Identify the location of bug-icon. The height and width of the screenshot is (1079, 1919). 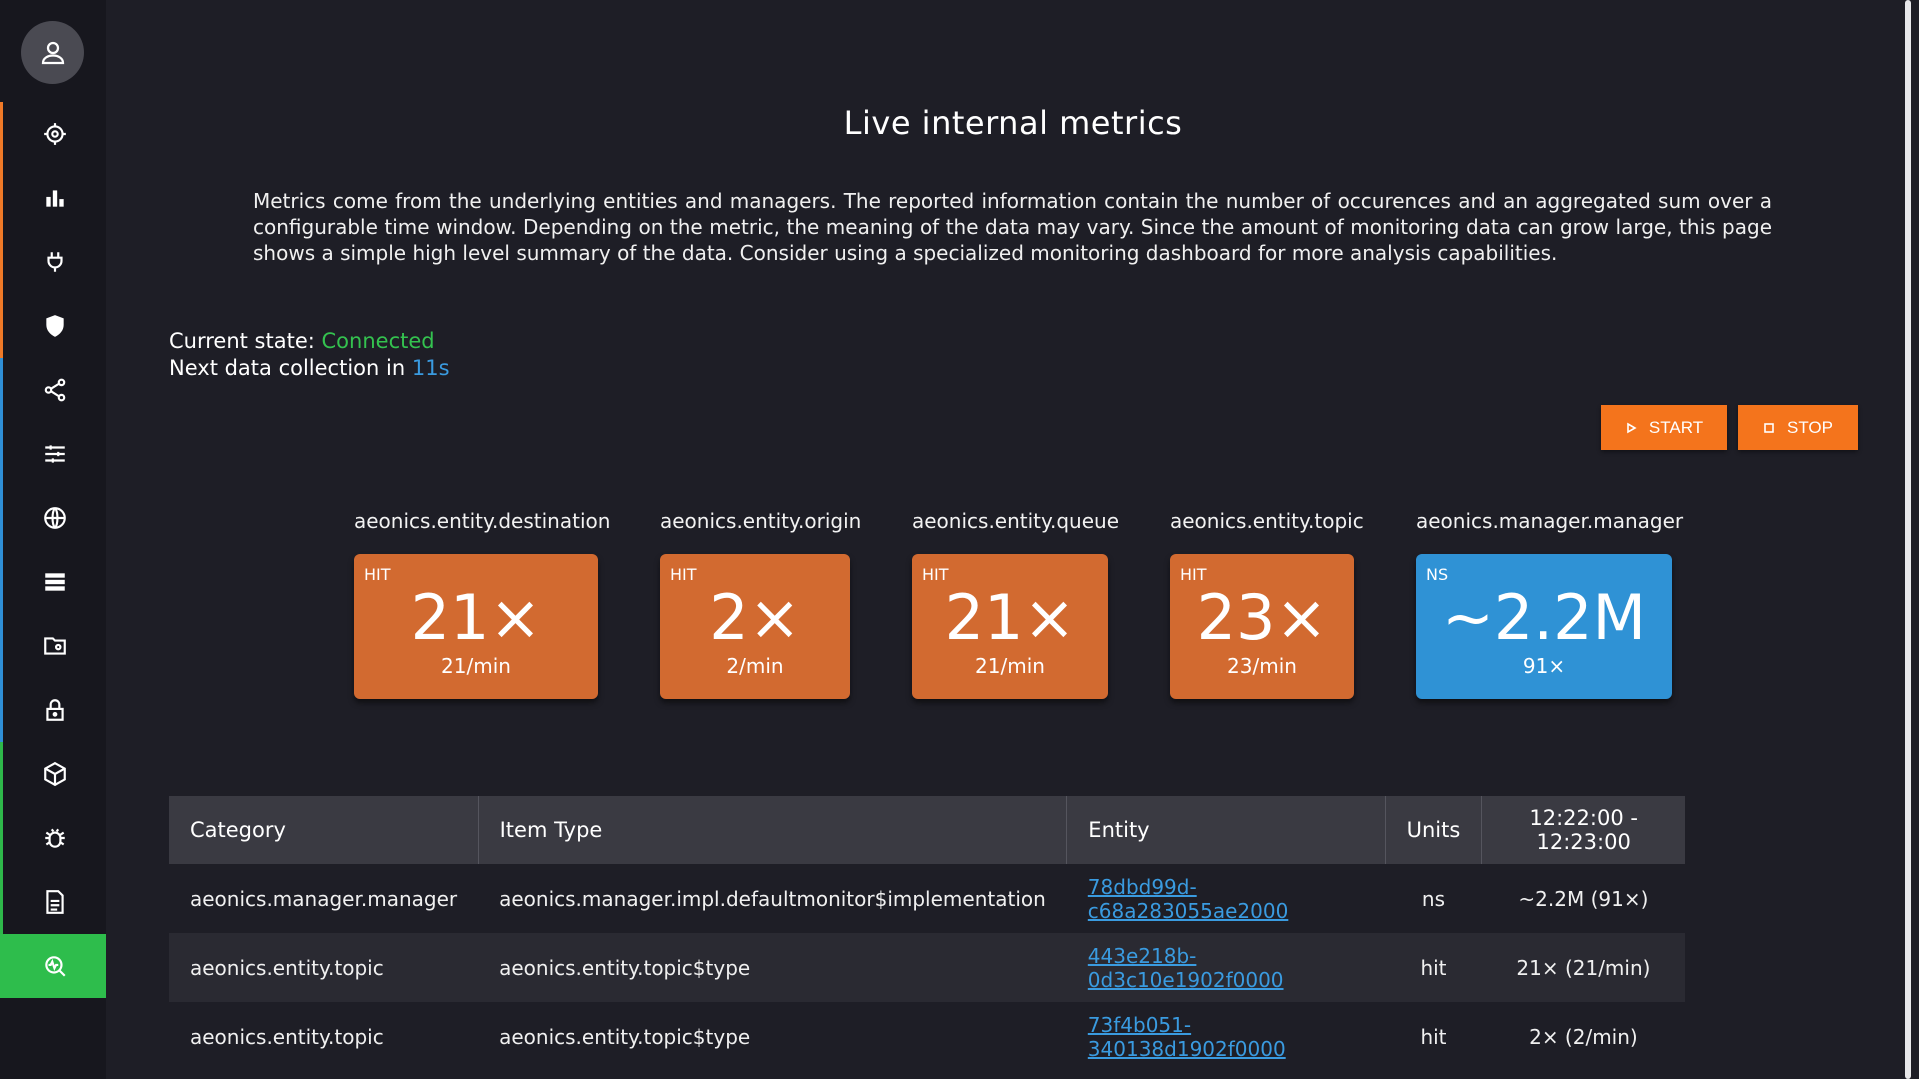
(54, 838).